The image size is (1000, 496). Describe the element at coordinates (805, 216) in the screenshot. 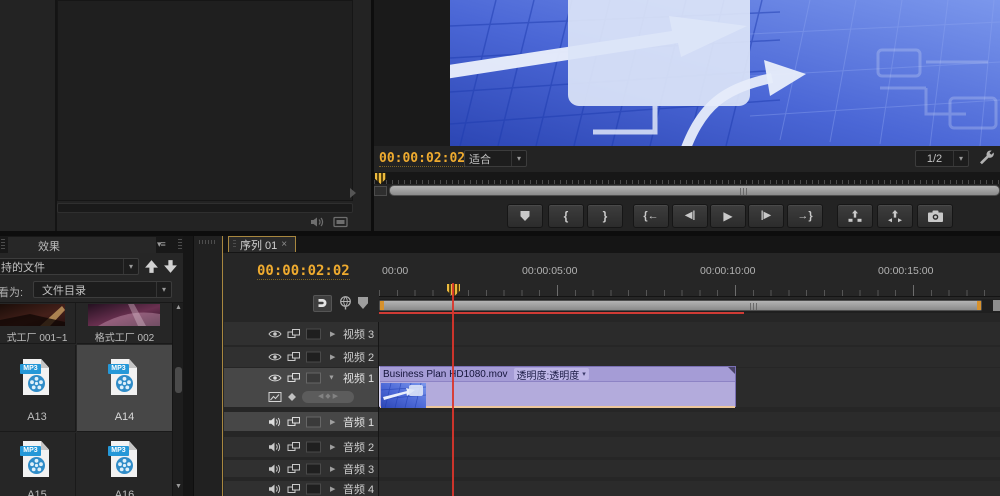

I see `go-to-out-point-button: →}` at that location.